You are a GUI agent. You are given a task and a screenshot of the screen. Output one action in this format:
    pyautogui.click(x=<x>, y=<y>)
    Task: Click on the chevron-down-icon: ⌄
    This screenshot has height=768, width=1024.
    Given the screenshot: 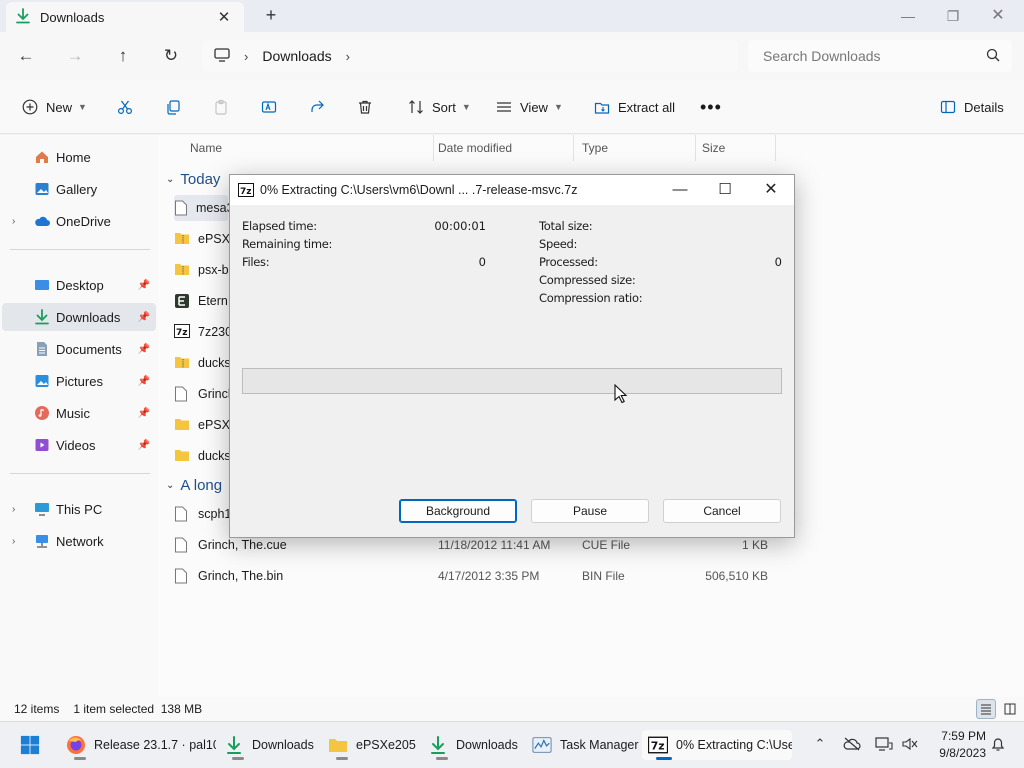 What is the action you would take?
    pyautogui.click(x=170, y=485)
    